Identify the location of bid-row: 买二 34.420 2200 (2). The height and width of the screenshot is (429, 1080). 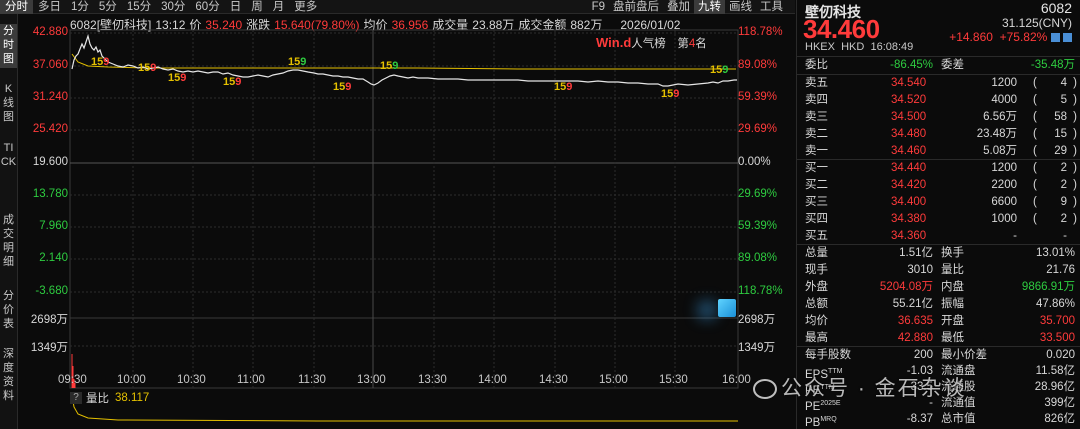
(938, 185).